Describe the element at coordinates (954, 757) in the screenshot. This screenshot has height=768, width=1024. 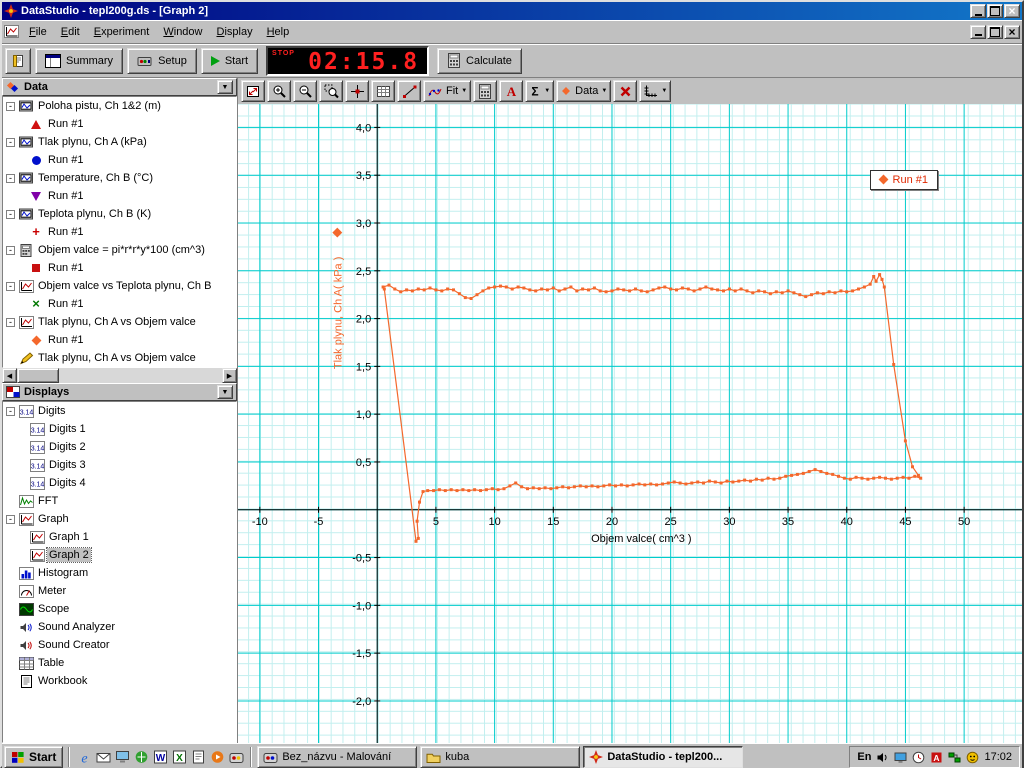
I see `network-icon` at that location.